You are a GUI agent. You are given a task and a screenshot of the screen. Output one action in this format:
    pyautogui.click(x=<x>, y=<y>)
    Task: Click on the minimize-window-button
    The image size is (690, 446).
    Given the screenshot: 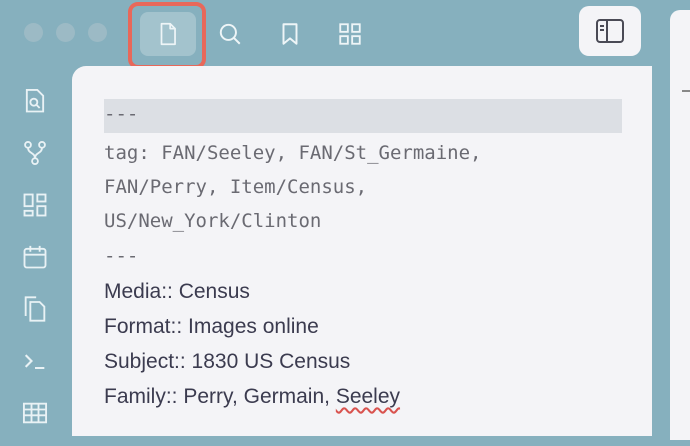 What is the action you would take?
    pyautogui.click(x=65, y=32)
    